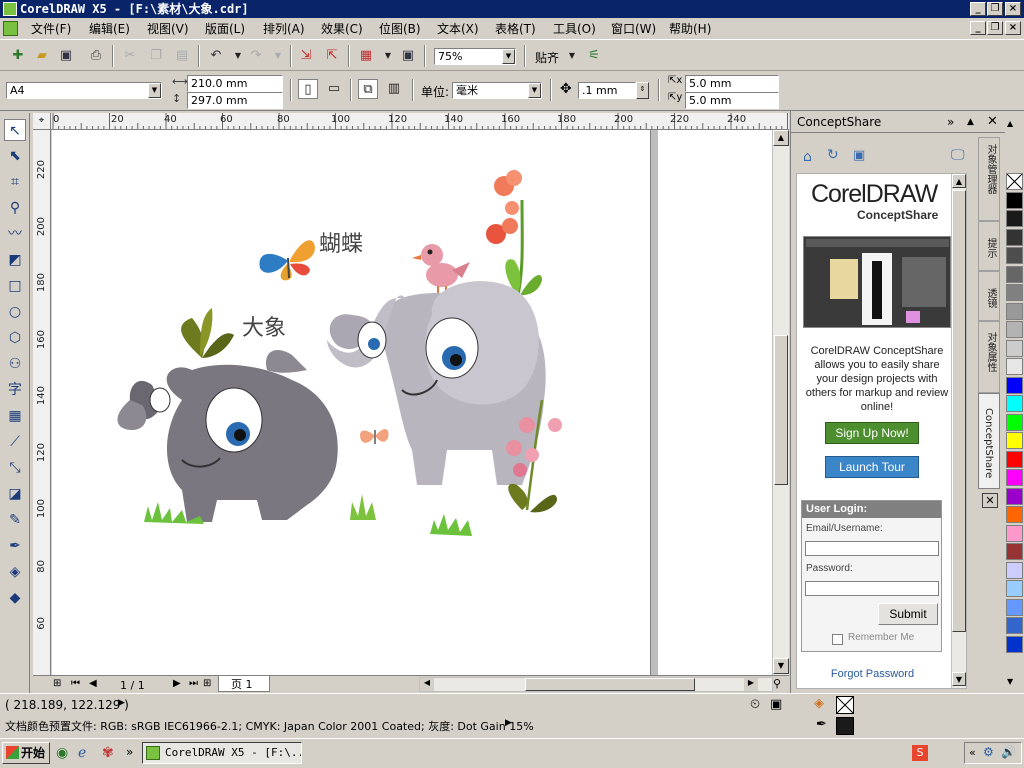 The image size is (1024, 768). I want to click on add-page-before-icon: ⊞, so click(57, 683).